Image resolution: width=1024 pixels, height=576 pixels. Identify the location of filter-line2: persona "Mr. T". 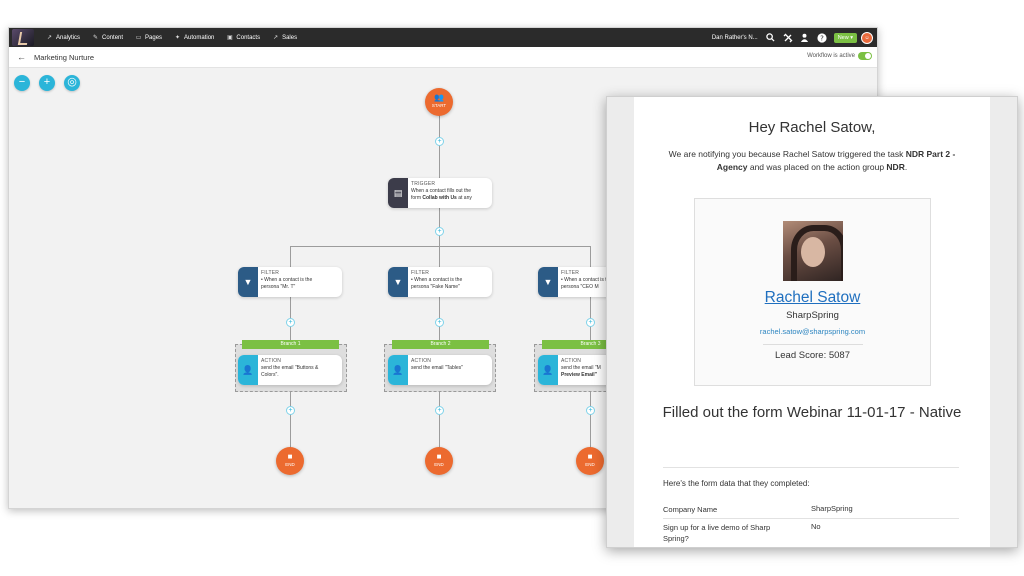
(278, 287).